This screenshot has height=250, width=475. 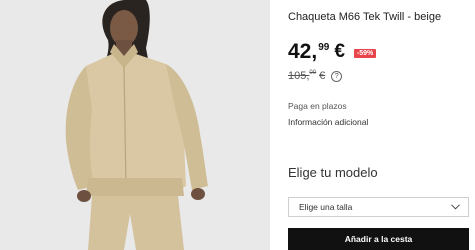 I want to click on price-currency: €, so click(x=339, y=51).